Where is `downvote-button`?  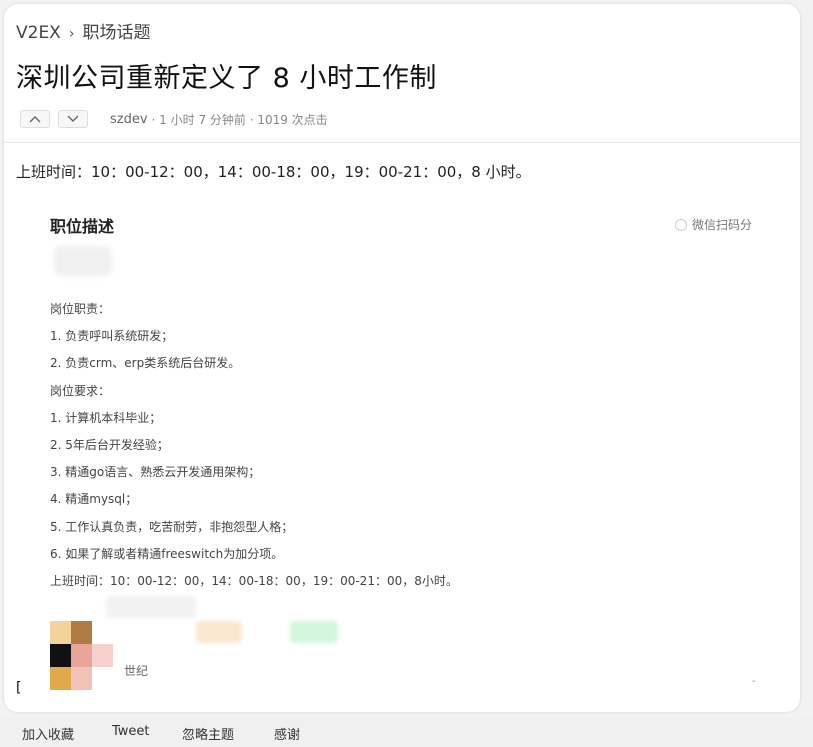 downvote-button is located at coordinates (73, 119).